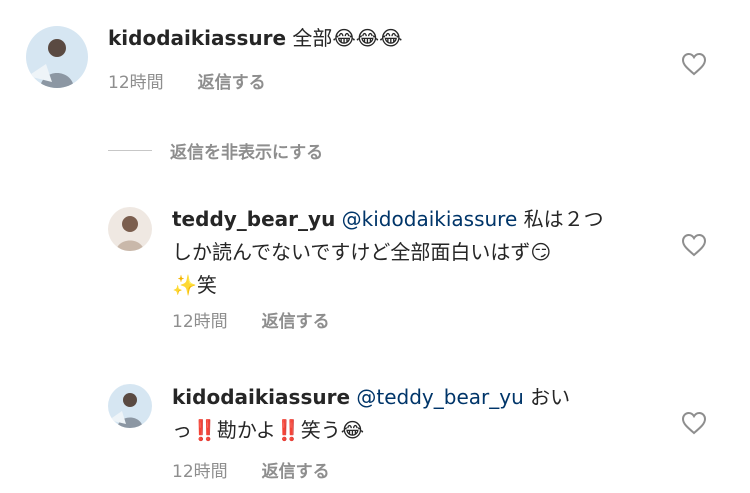 The width and height of the screenshot is (750, 493). What do you see at coordinates (430, 219) in the screenshot?
I see `mention-link: @kidodaikiassure` at bounding box center [430, 219].